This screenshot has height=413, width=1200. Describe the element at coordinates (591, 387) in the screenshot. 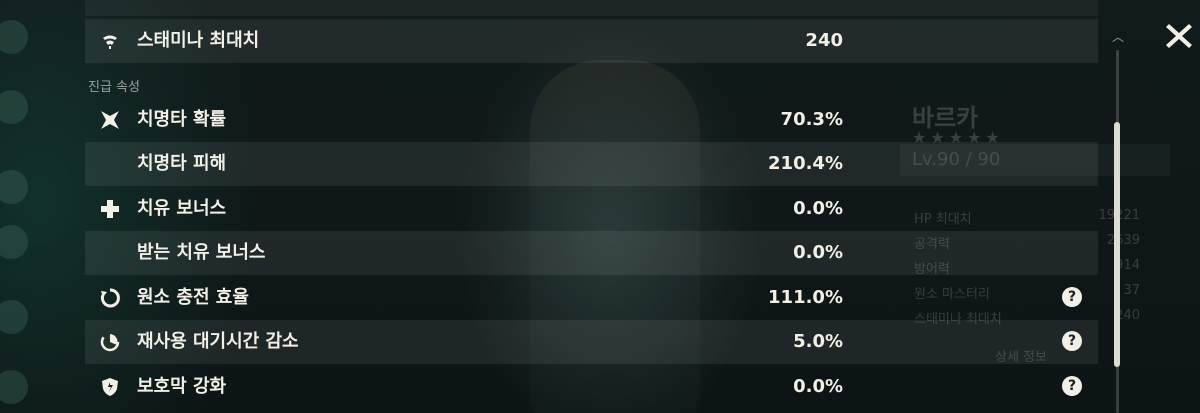

I see `stat-row-shield-strength: 보호막 강화 0.0% ?` at that location.